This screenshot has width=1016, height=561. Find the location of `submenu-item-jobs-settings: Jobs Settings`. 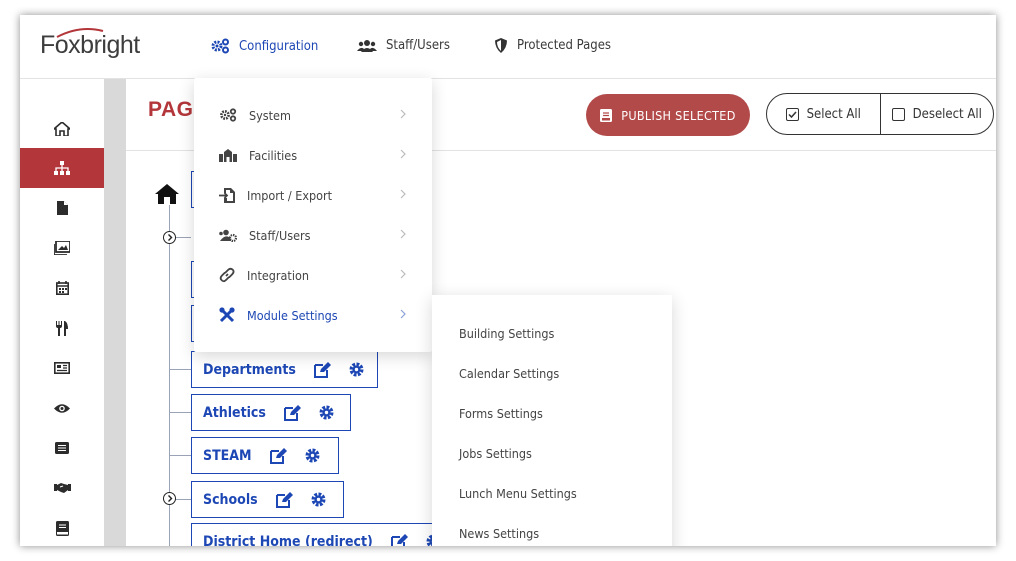

submenu-item-jobs-settings: Jobs Settings is located at coordinates (495, 453).